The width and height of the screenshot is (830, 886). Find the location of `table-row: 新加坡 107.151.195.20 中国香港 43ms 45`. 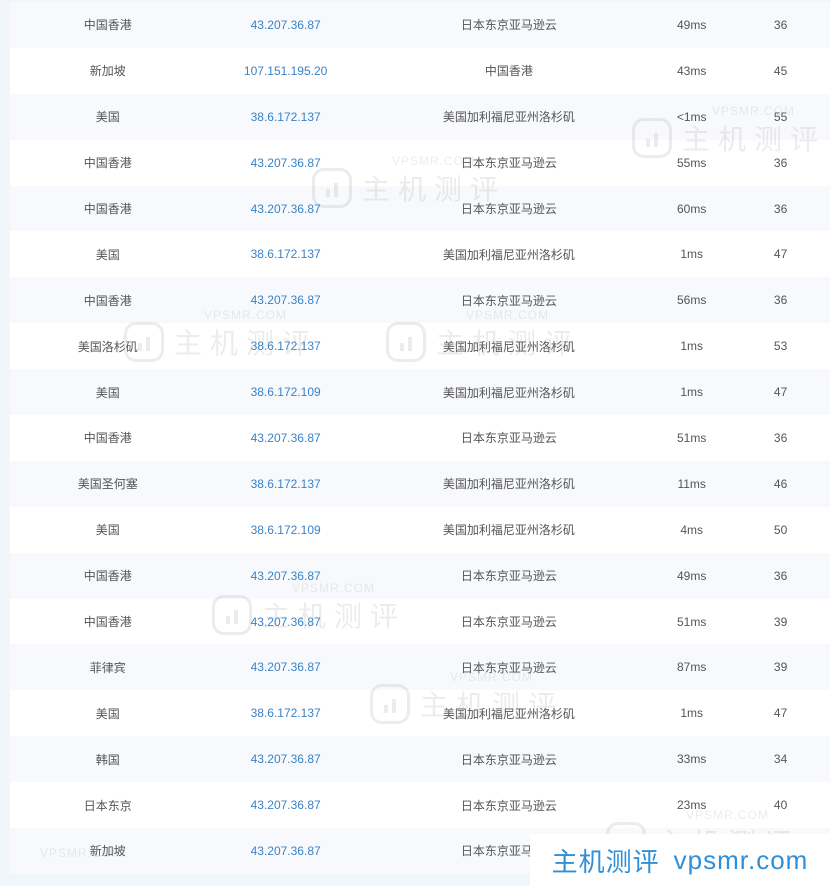

table-row: 新加坡 107.151.195.20 中国香港 43ms 45 is located at coordinates (420, 70).